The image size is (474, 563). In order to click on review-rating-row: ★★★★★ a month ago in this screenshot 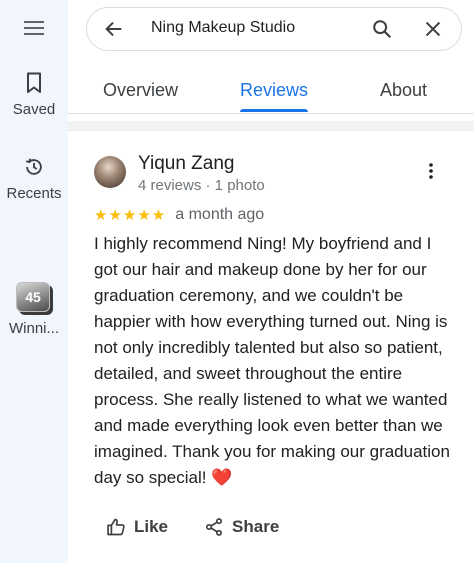, I will do `click(179, 215)`.